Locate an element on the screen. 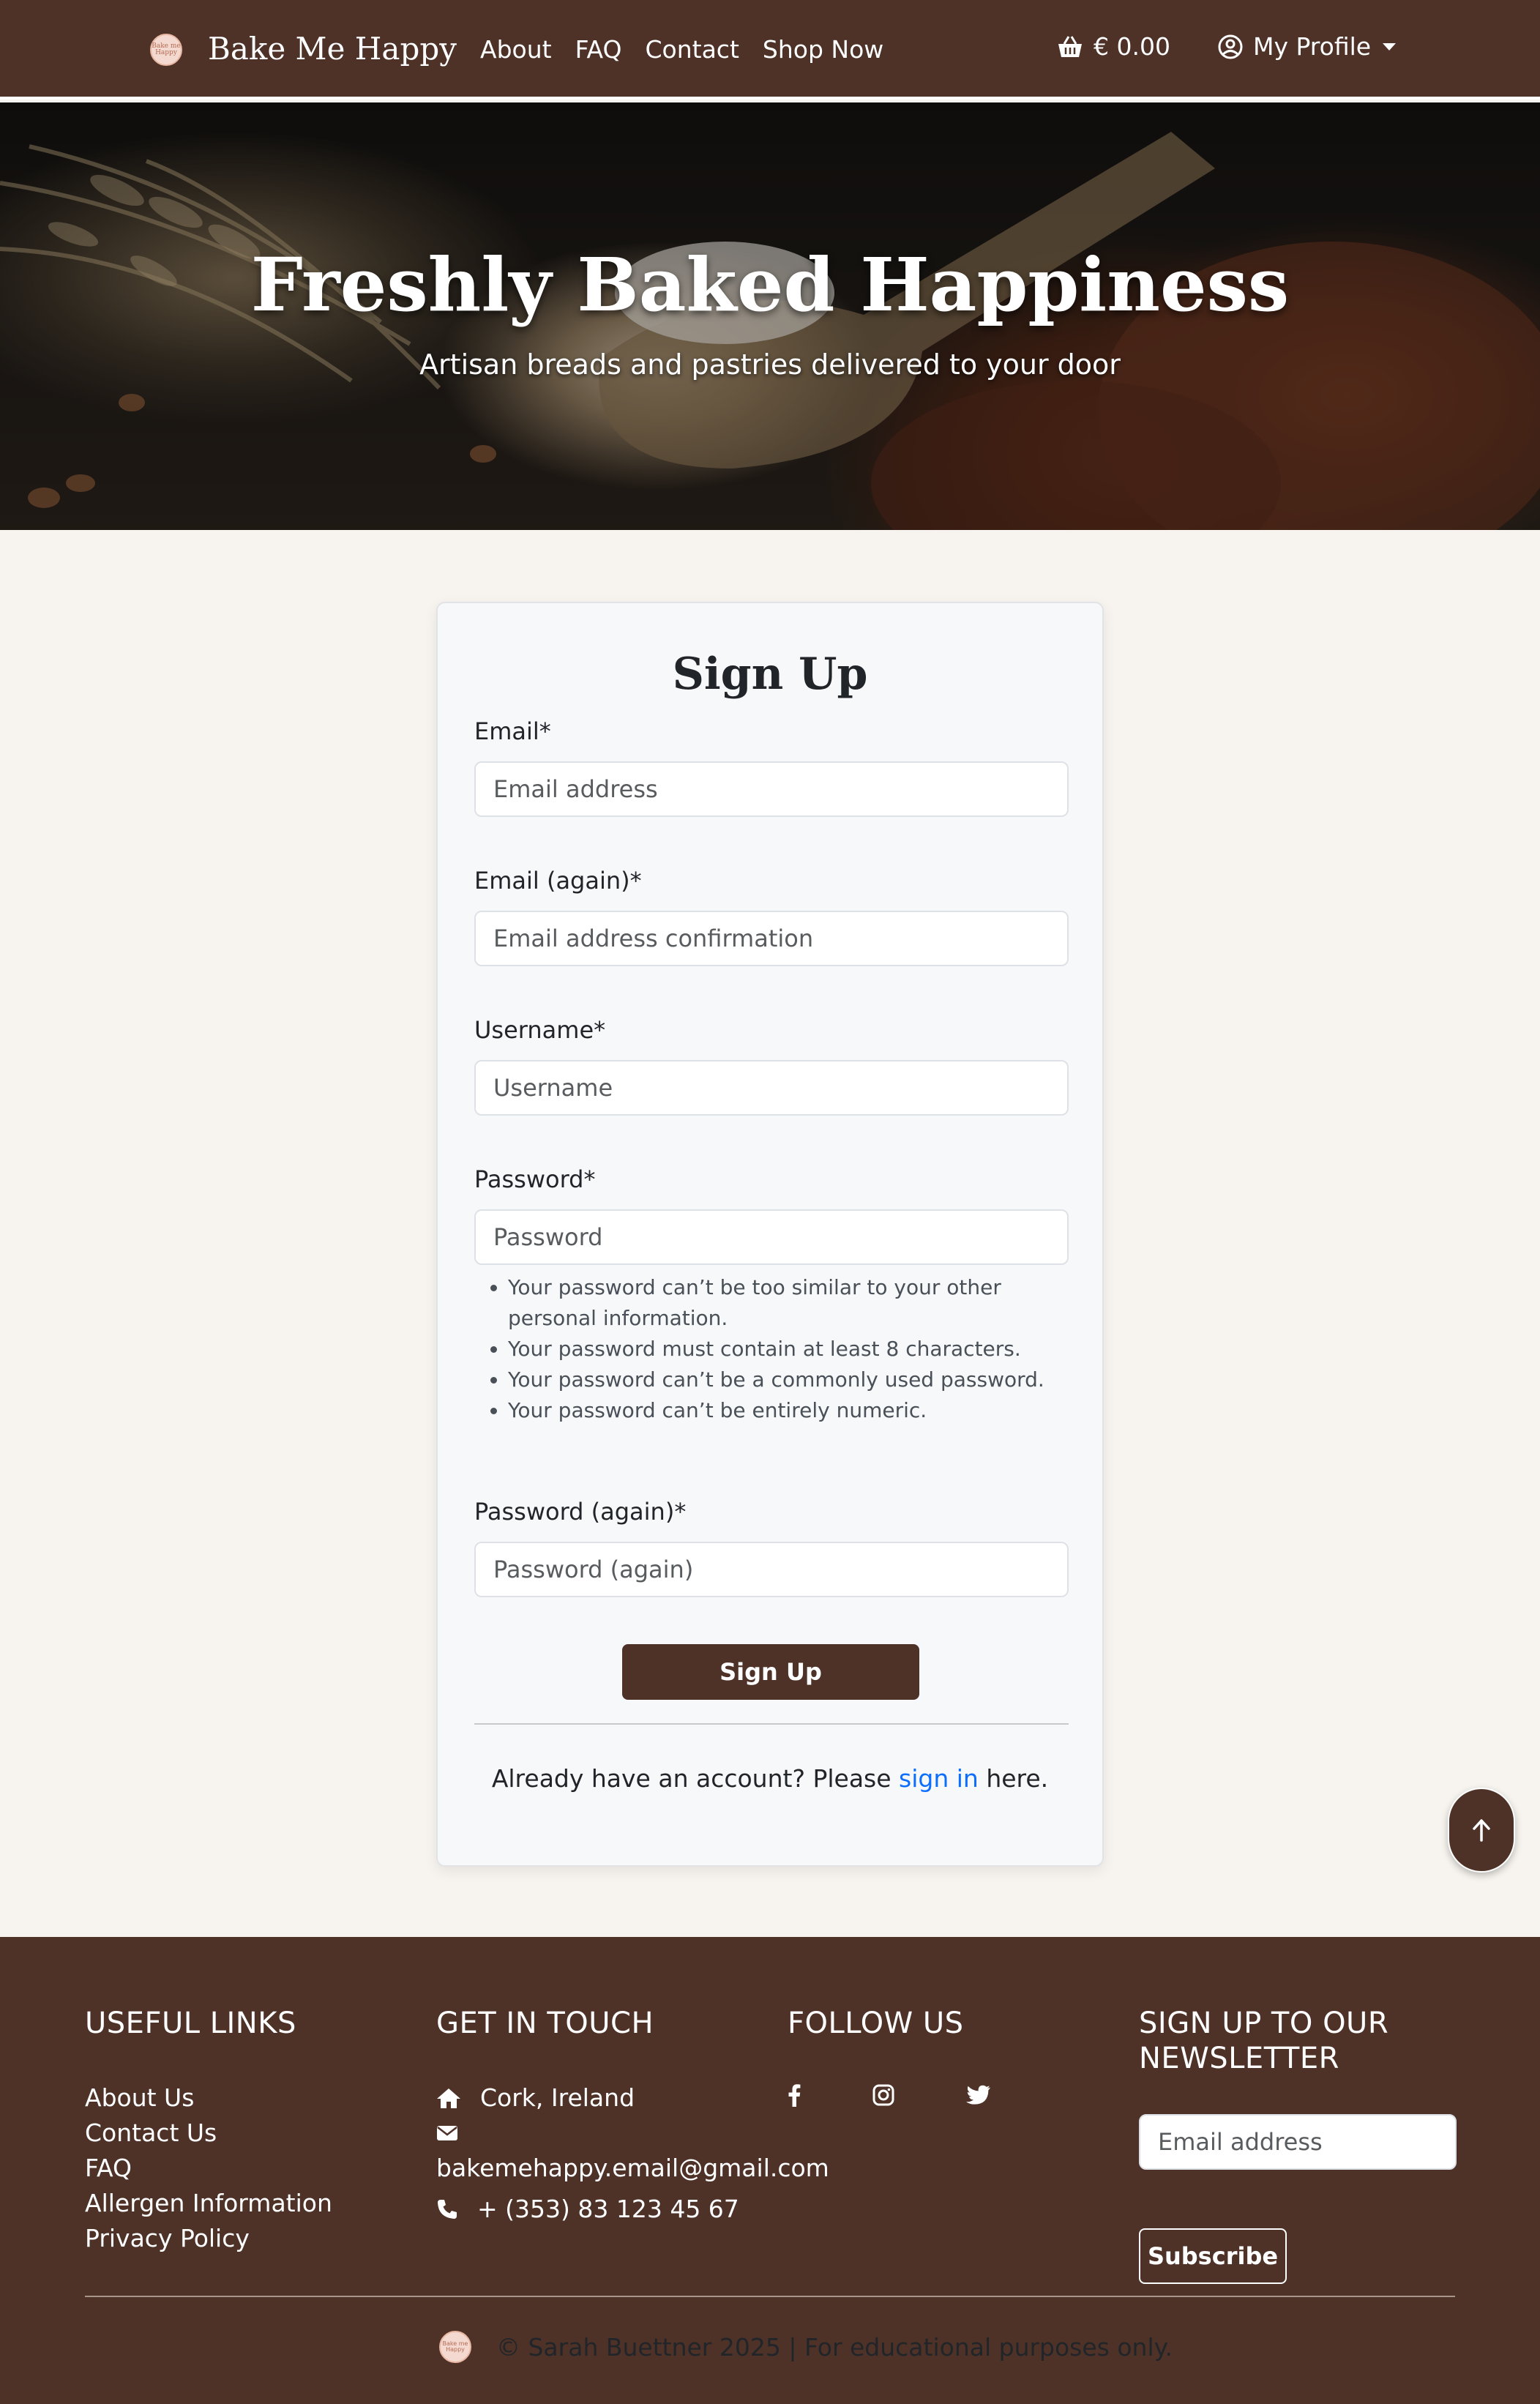 The height and width of the screenshot is (2404, 1540). contact-heading: GET IN TOUCH is located at coordinates (545, 2023).